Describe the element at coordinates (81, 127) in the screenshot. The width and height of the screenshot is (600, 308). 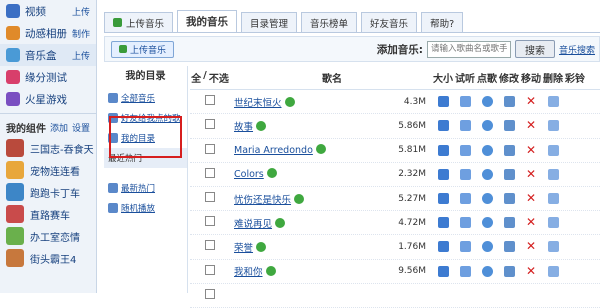
I see `component-settings-link: 设置` at that location.